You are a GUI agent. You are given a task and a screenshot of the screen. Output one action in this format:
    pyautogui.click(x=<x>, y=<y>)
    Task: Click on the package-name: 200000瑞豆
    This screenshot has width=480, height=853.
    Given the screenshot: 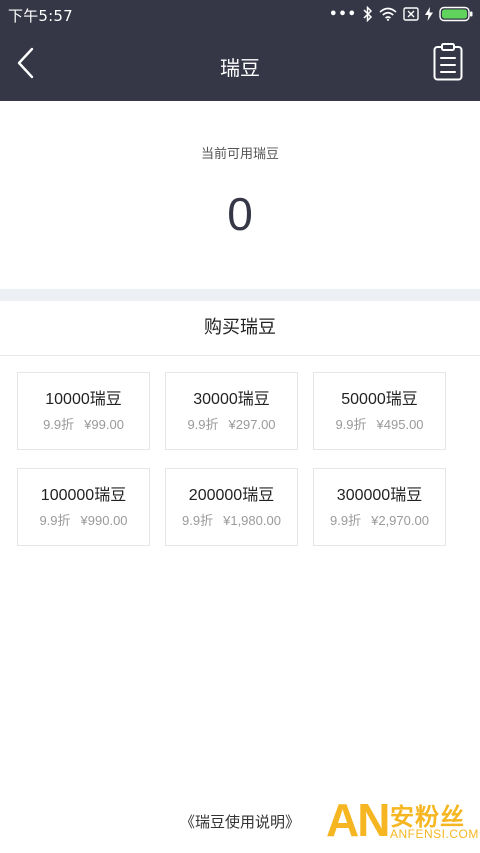 What is the action you would take?
    pyautogui.click(x=231, y=495)
    